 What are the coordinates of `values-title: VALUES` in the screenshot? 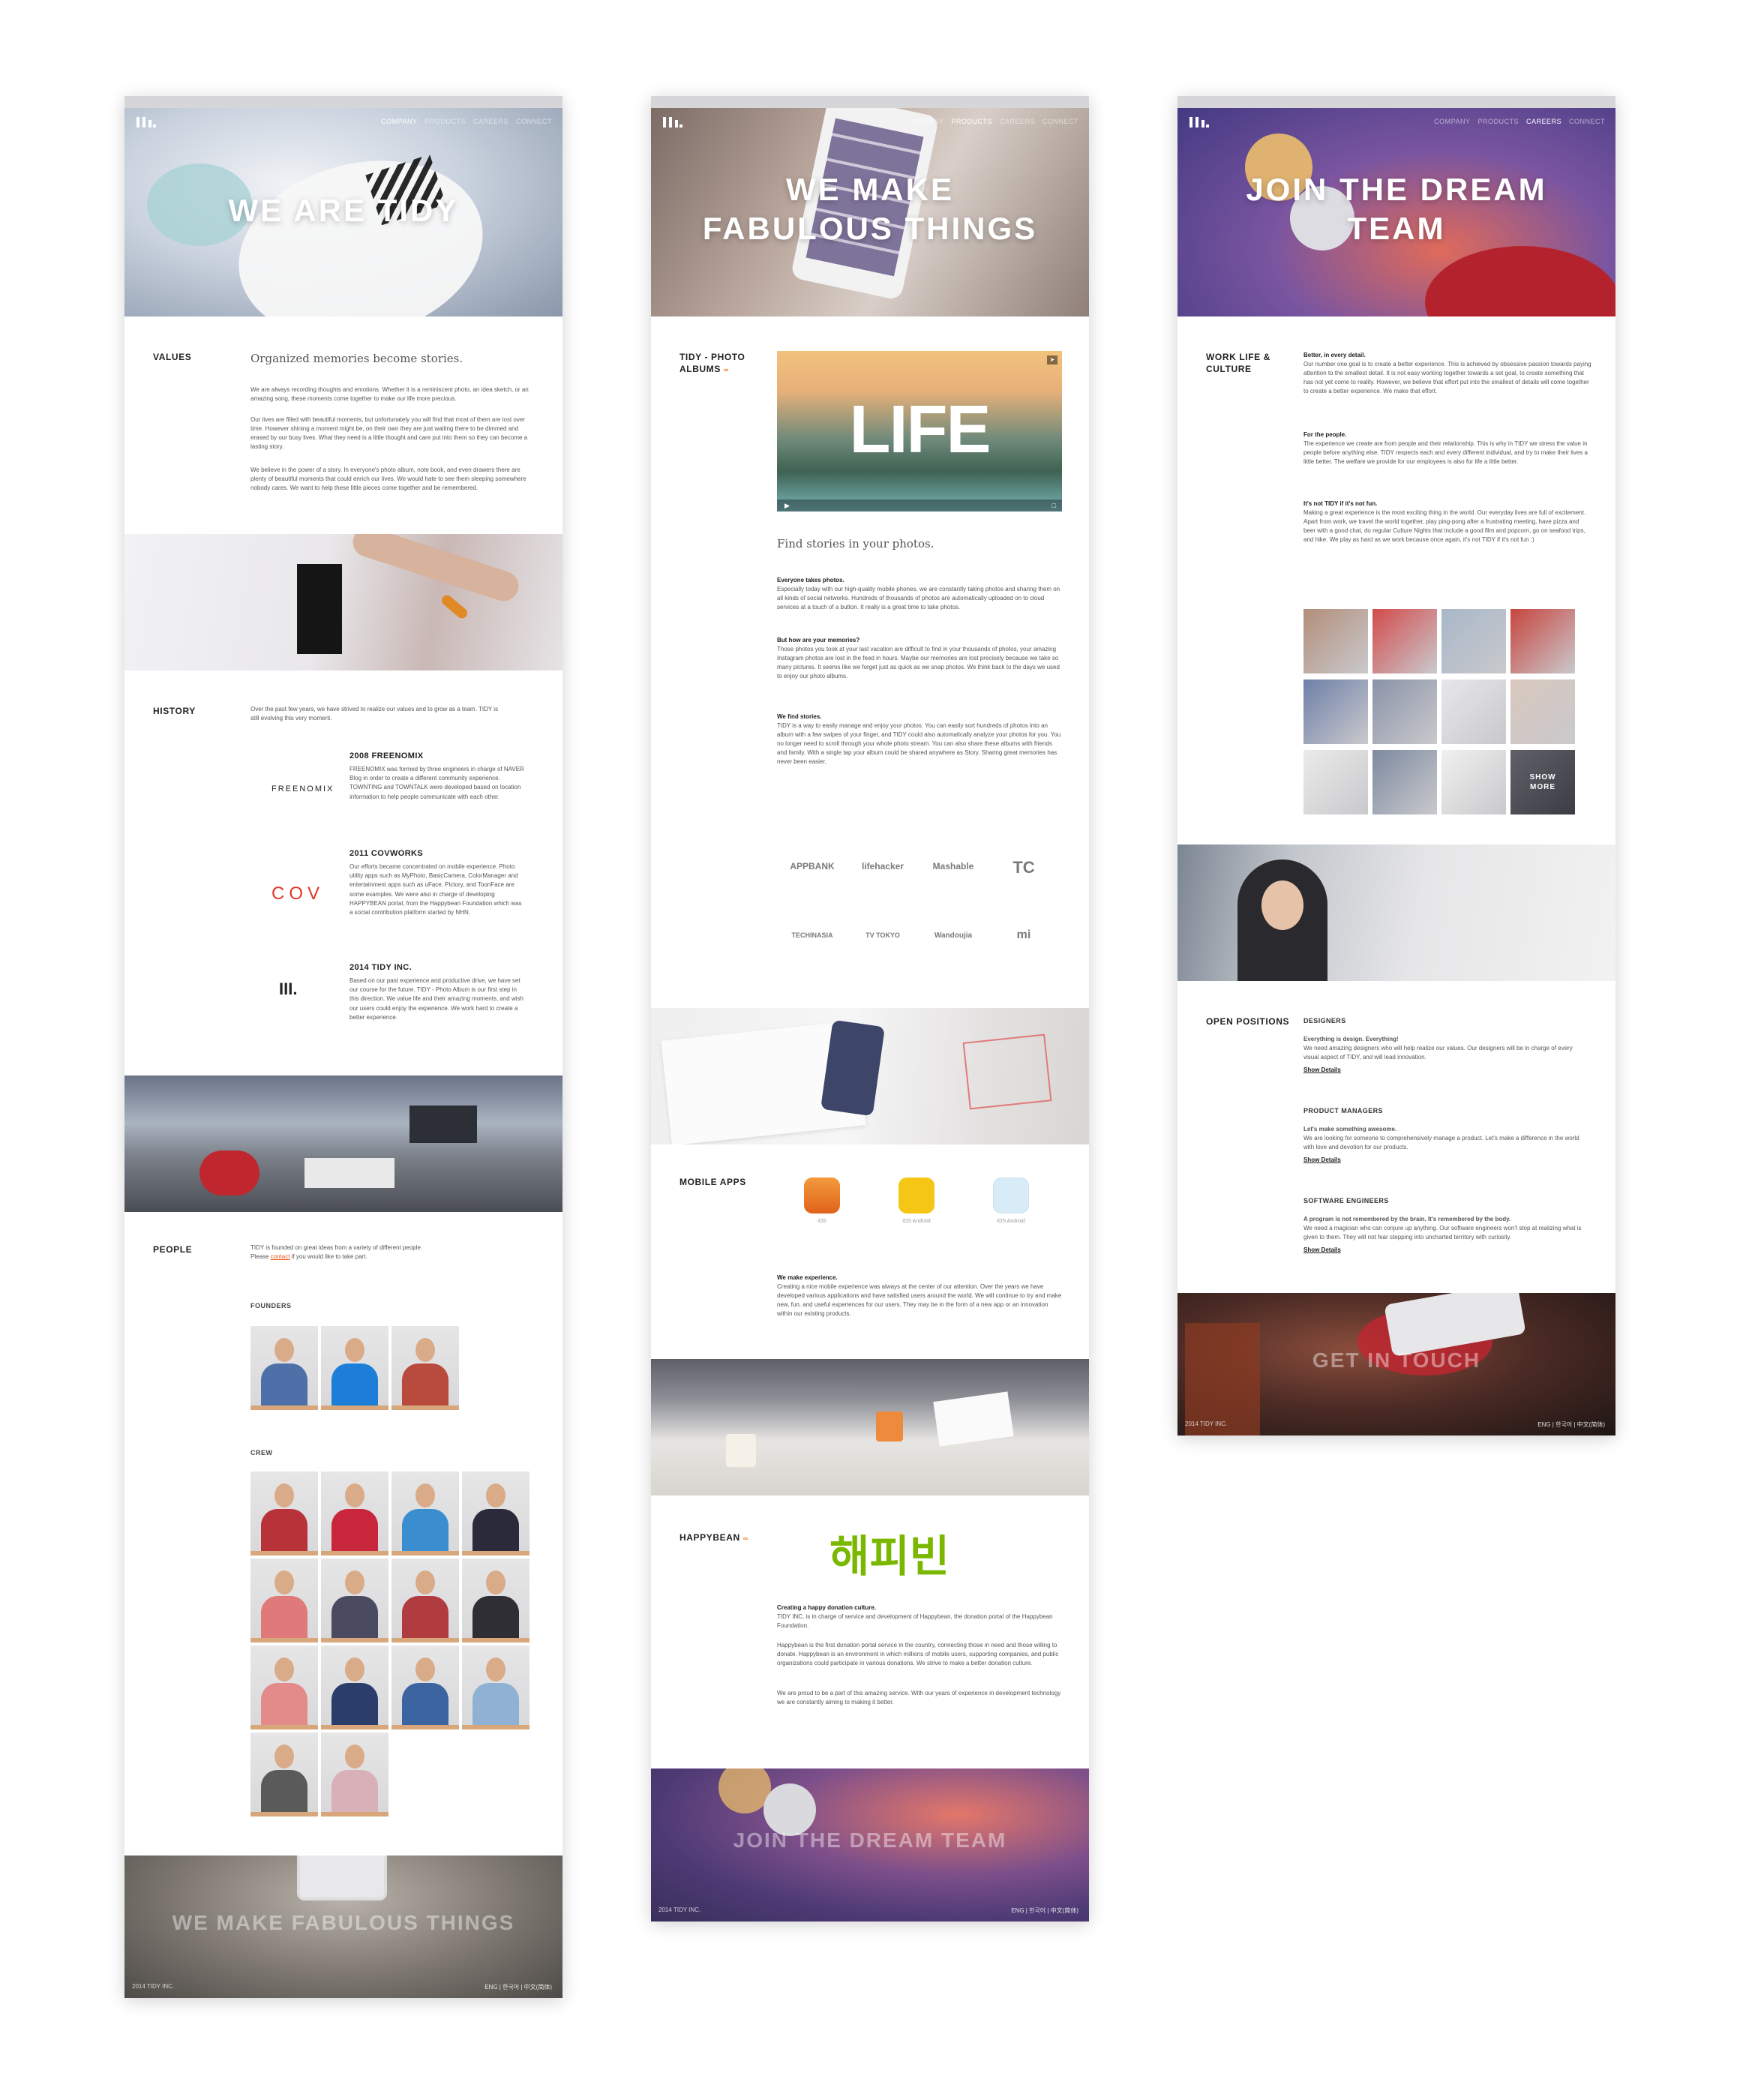 It's located at (172, 357).